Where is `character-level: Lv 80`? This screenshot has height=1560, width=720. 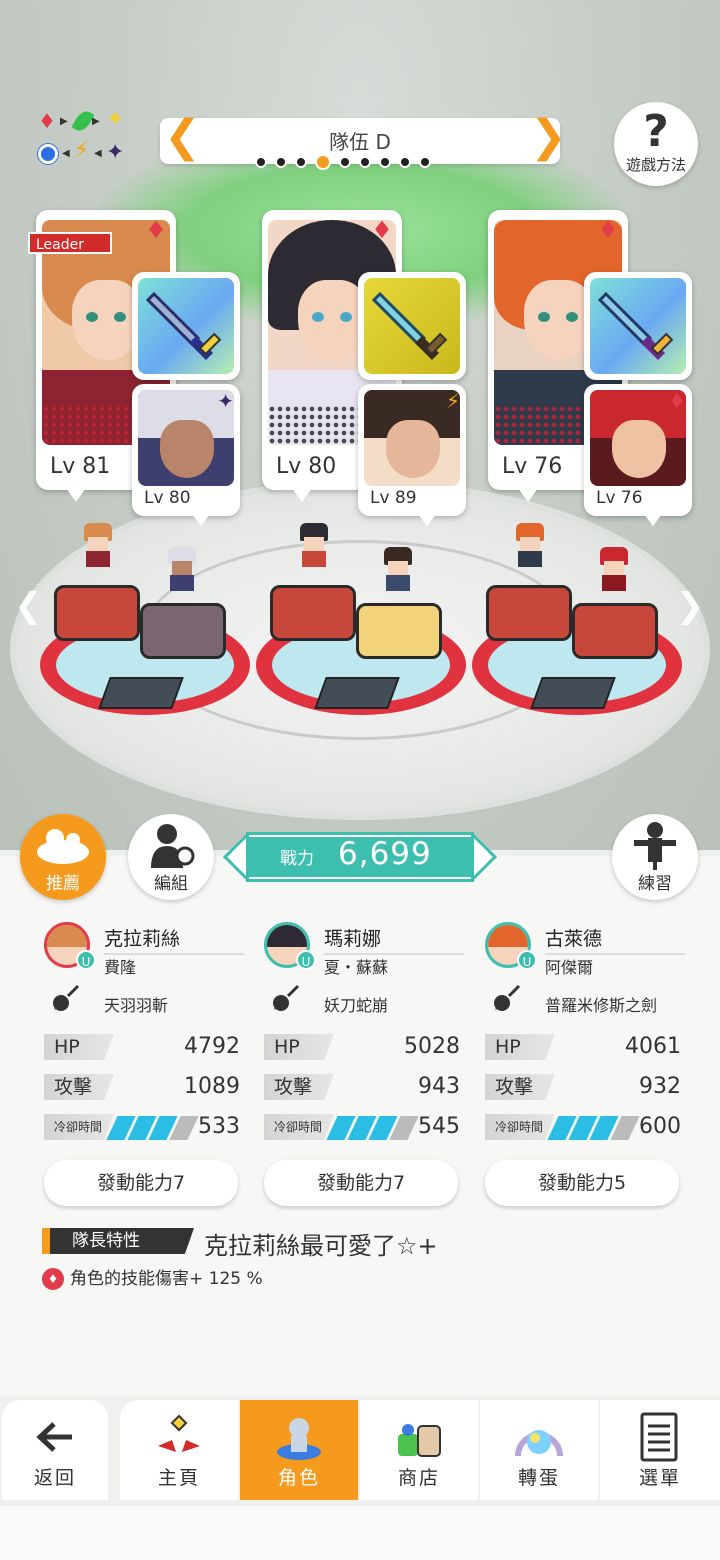
character-level: Lv 80 is located at coordinates (306, 466).